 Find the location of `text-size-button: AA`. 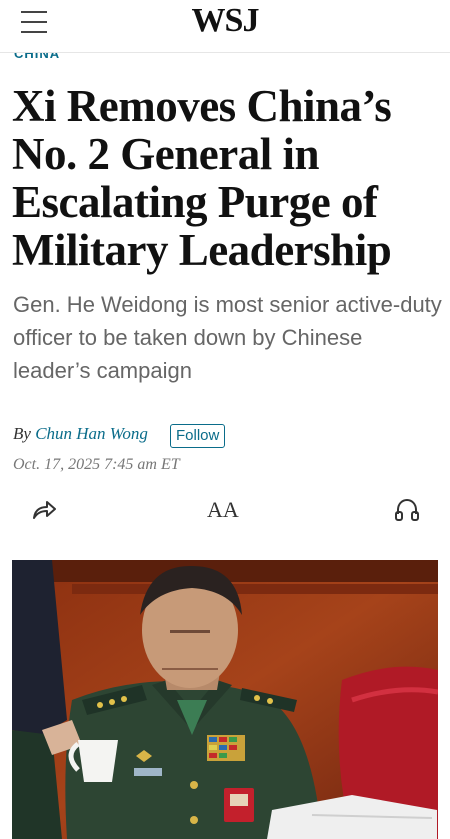

text-size-button: AA is located at coordinates (224, 511).